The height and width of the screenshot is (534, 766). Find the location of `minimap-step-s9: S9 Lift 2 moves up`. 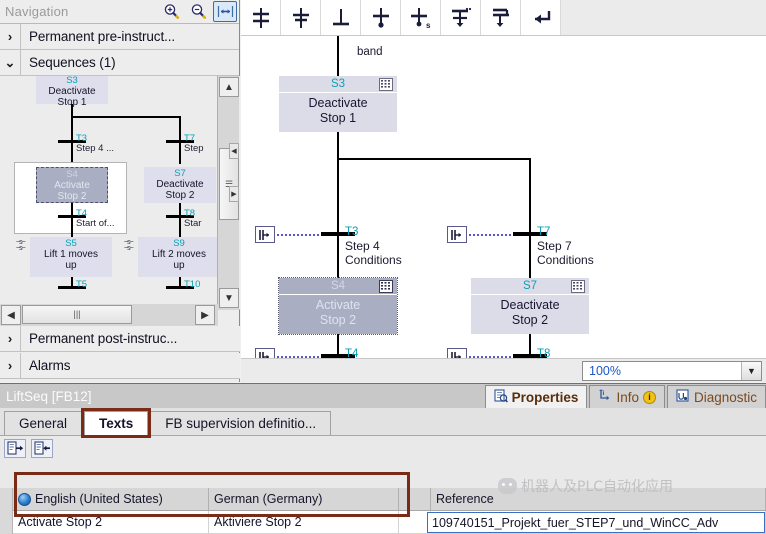

minimap-step-s9: S9 Lift 2 moves up is located at coordinates (179, 257).